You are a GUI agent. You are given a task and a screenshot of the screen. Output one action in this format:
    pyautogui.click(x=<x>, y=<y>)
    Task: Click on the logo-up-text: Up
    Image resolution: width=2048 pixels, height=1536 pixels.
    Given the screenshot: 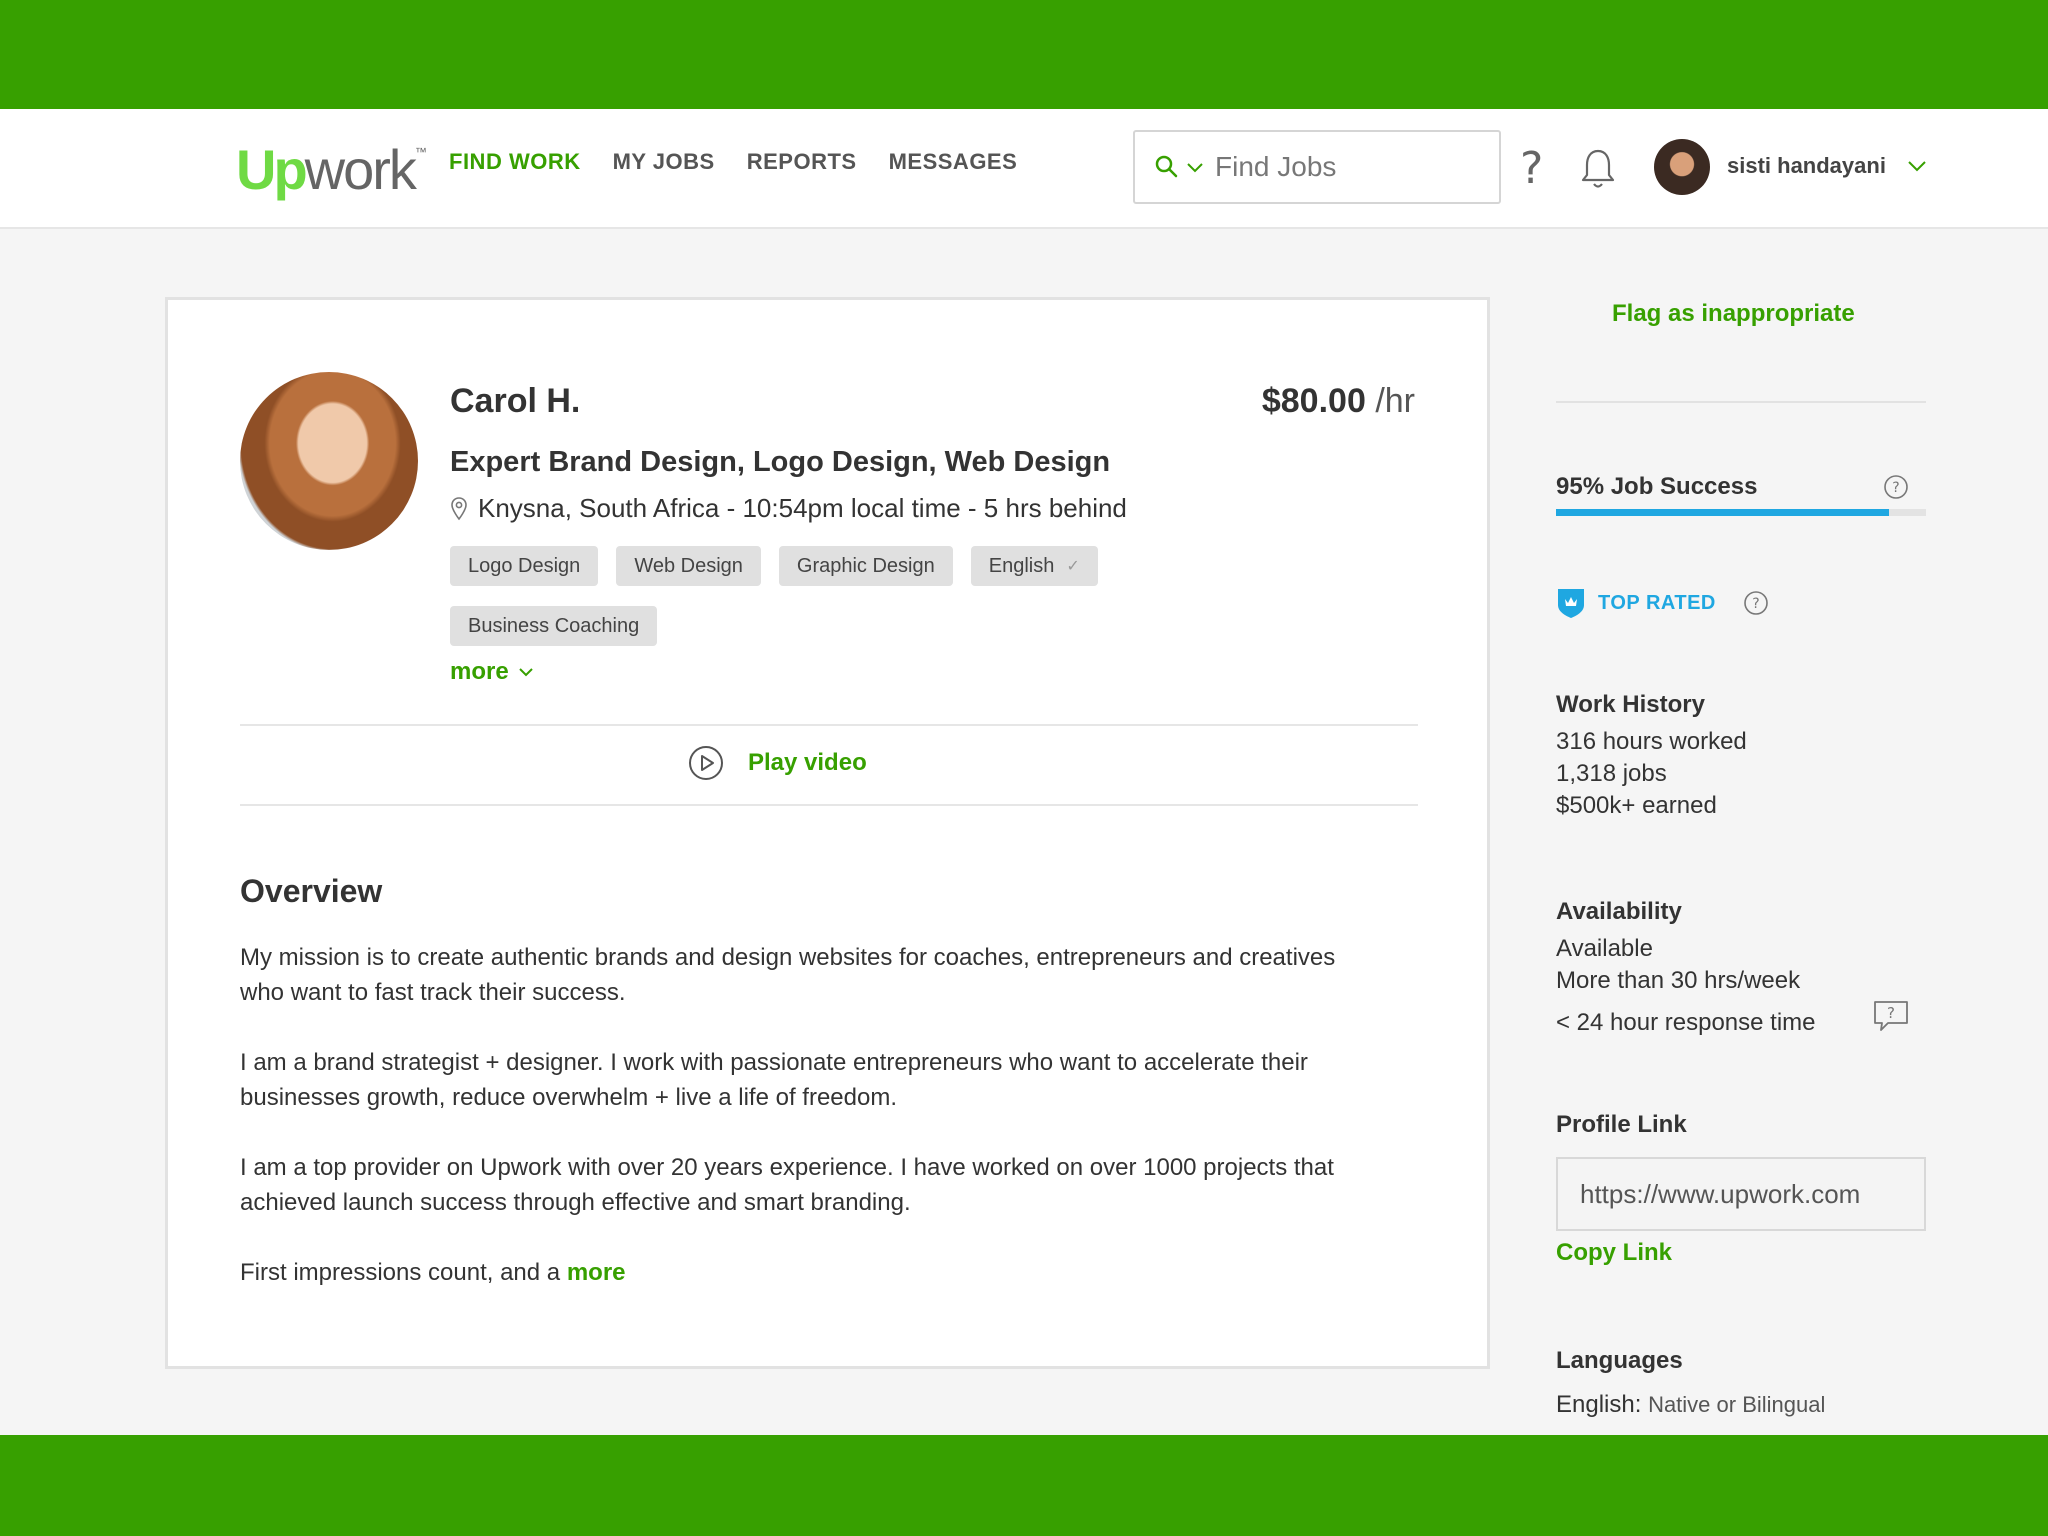 What is the action you would take?
    pyautogui.click(x=272, y=169)
    